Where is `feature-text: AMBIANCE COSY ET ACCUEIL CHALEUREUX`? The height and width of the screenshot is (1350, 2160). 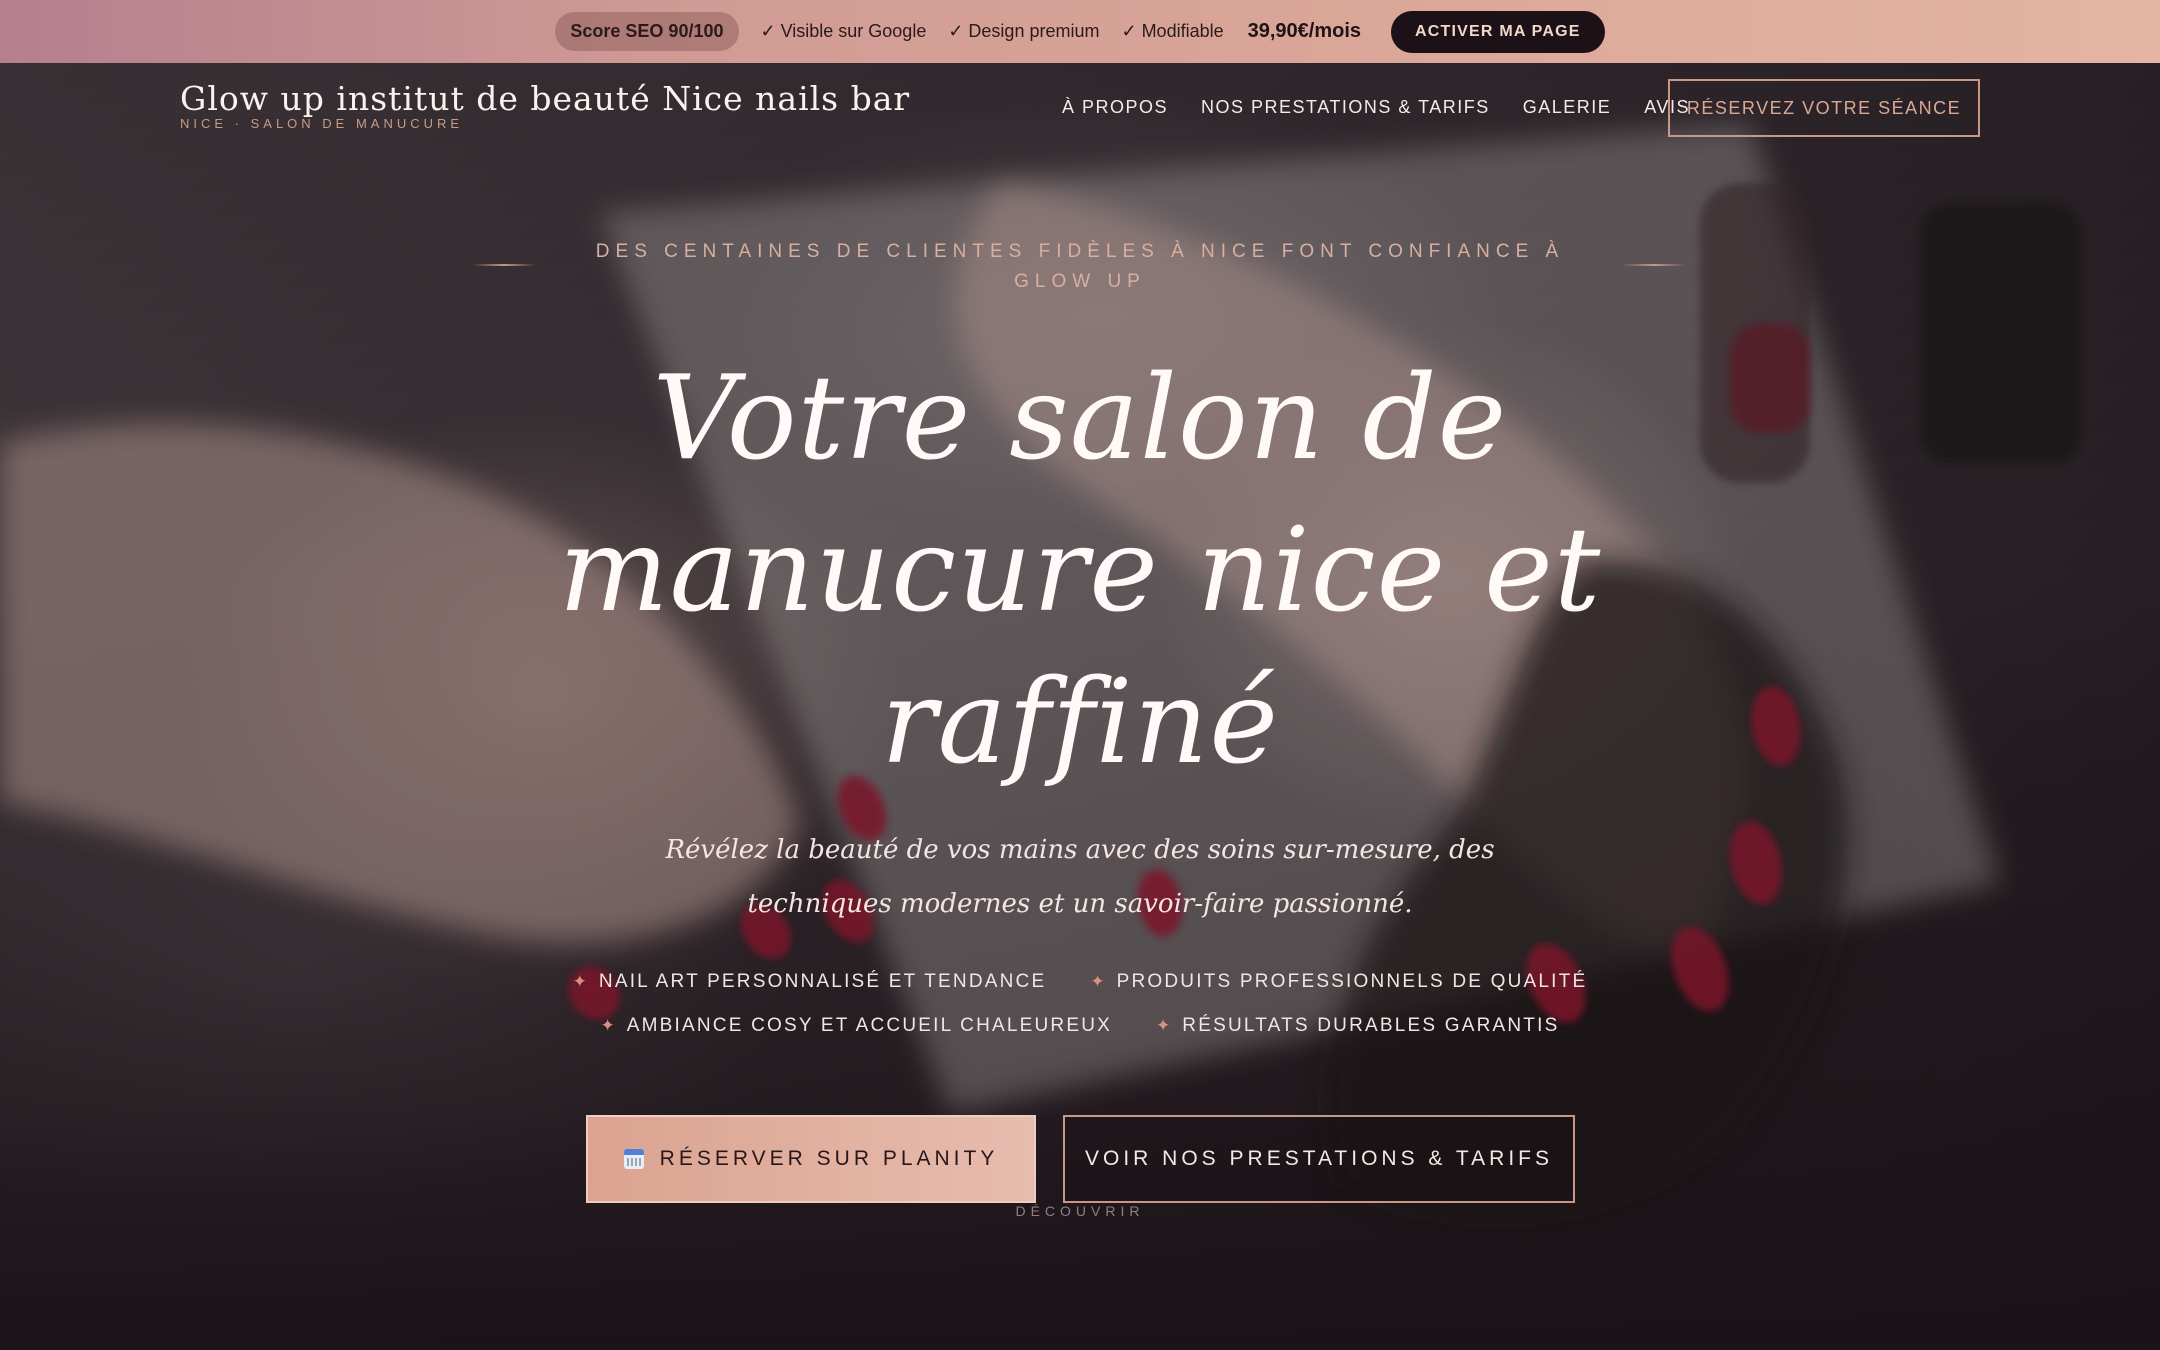 feature-text: AMBIANCE COSY ET ACCUEIL CHALEUREUX is located at coordinates (869, 1025).